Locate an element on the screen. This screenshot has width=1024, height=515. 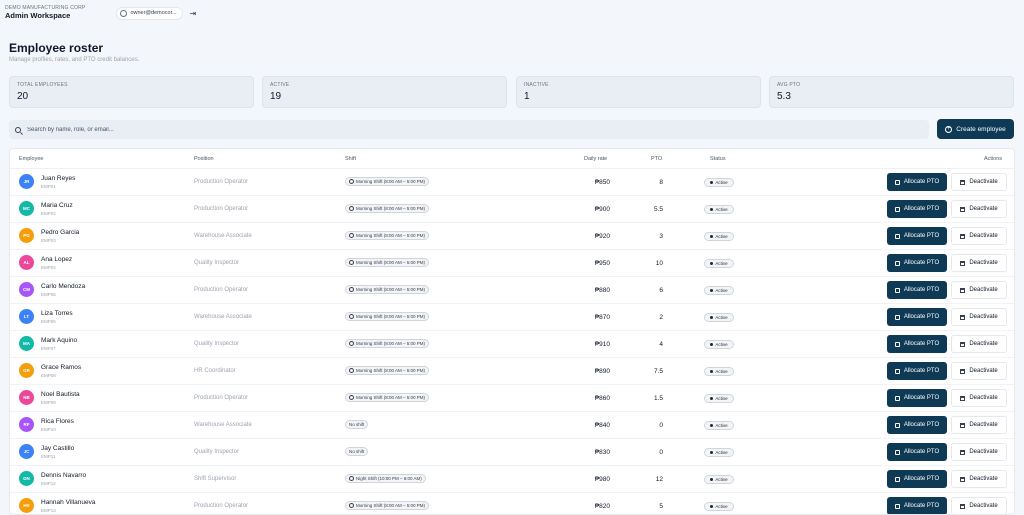
header-daily-rate: Daily rate is located at coordinates (596, 159).